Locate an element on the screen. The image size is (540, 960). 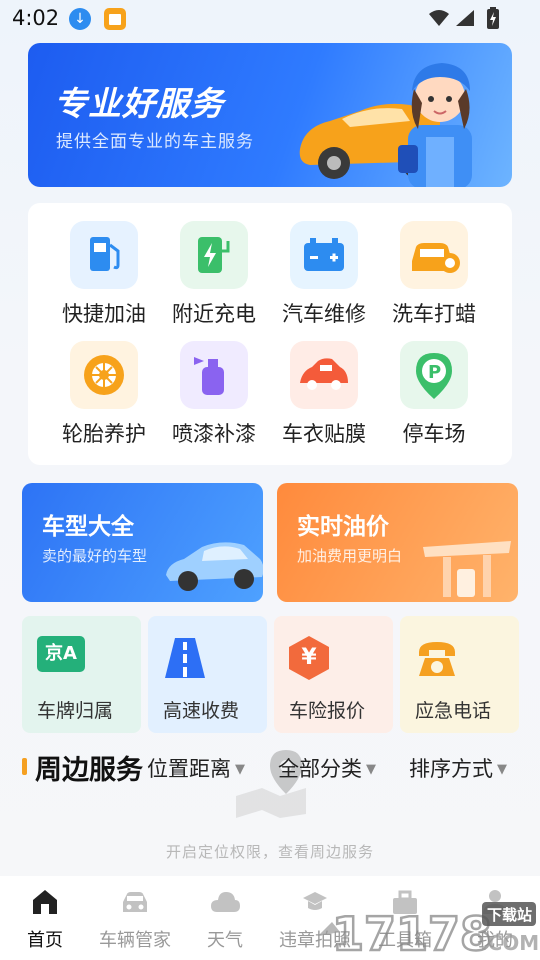
svg-text: 17178 is located at coordinates (412, 931).